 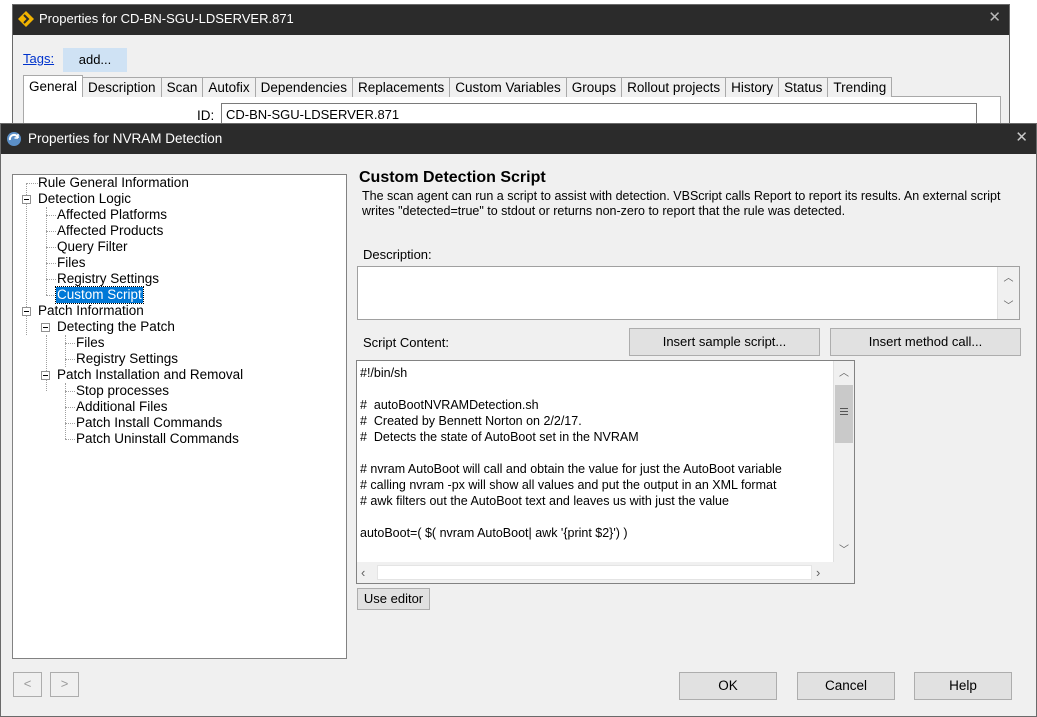 What do you see at coordinates (368, 572) in the screenshot?
I see `scroll-left-icon: ‹` at bounding box center [368, 572].